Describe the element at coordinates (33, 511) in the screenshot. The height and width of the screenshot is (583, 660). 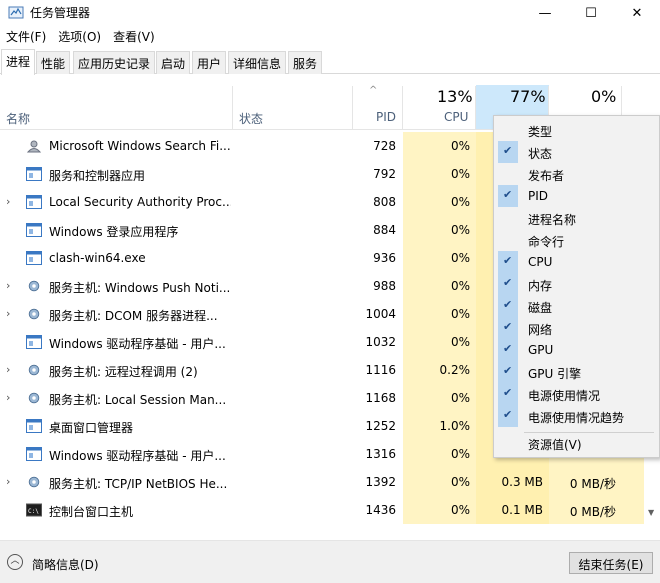
I see `svg-text: C:\` at that location.